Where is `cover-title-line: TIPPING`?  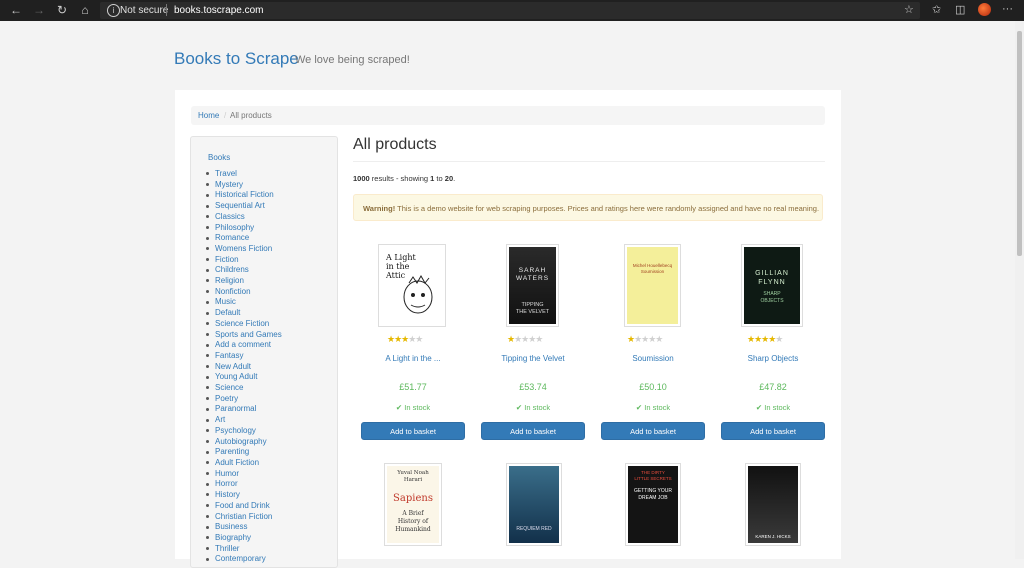 cover-title-line: TIPPING is located at coordinates (532, 305).